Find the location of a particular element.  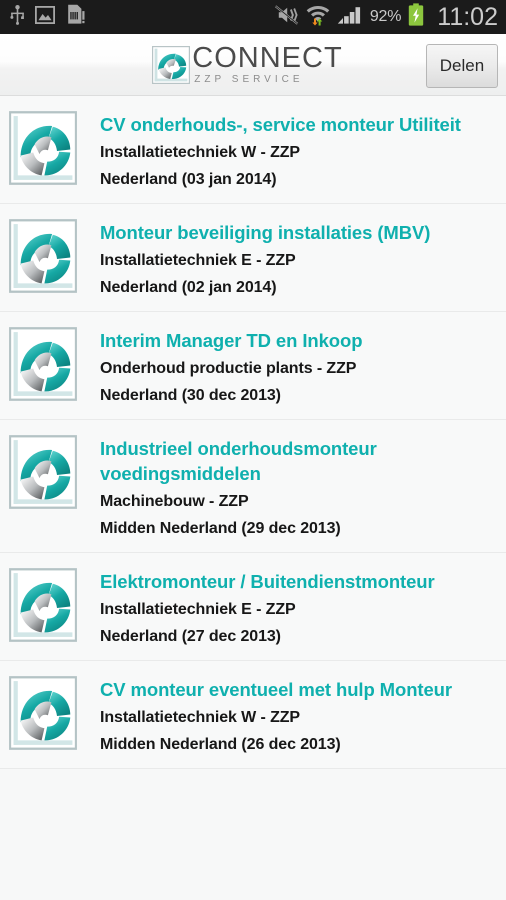

screenshot-image-icon is located at coordinates (45, 17).